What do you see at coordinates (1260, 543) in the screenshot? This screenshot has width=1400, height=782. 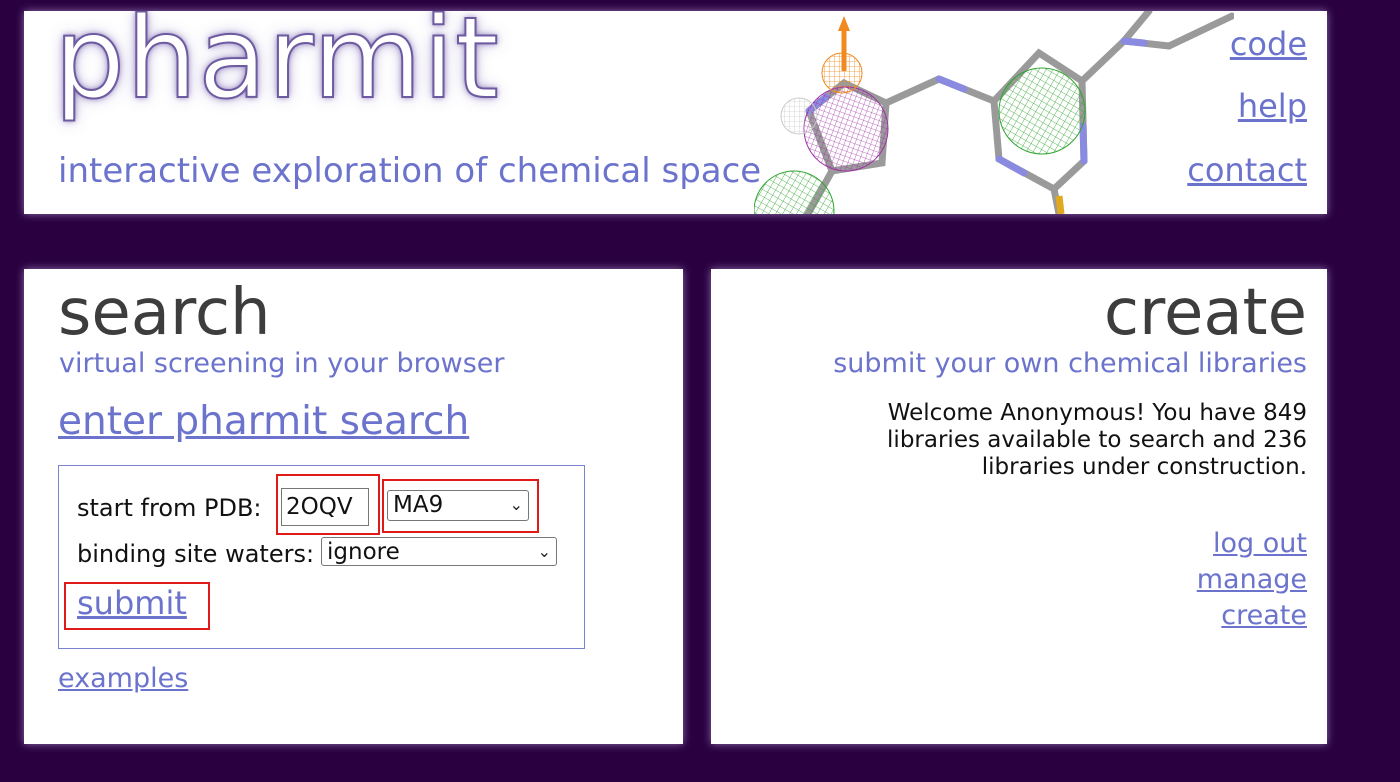 I see `log-out-link: log out` at bounding box center [1260, 543].